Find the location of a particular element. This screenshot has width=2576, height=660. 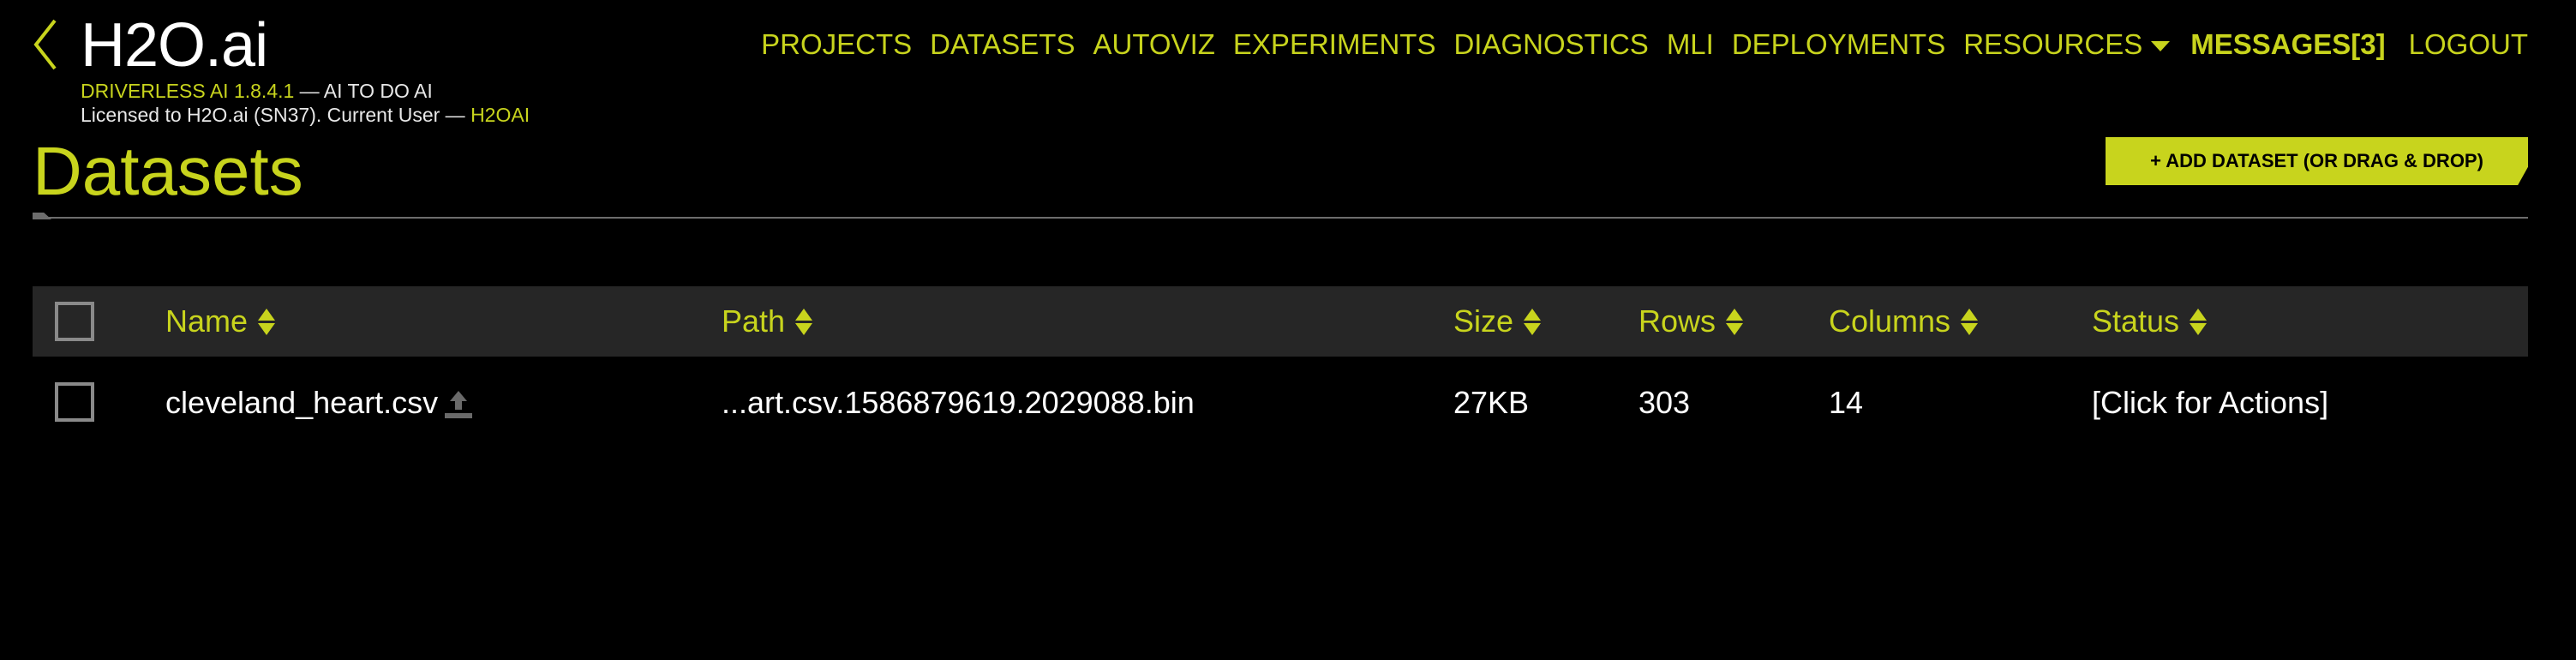

upload-icon is located at coordinates (459, 405).